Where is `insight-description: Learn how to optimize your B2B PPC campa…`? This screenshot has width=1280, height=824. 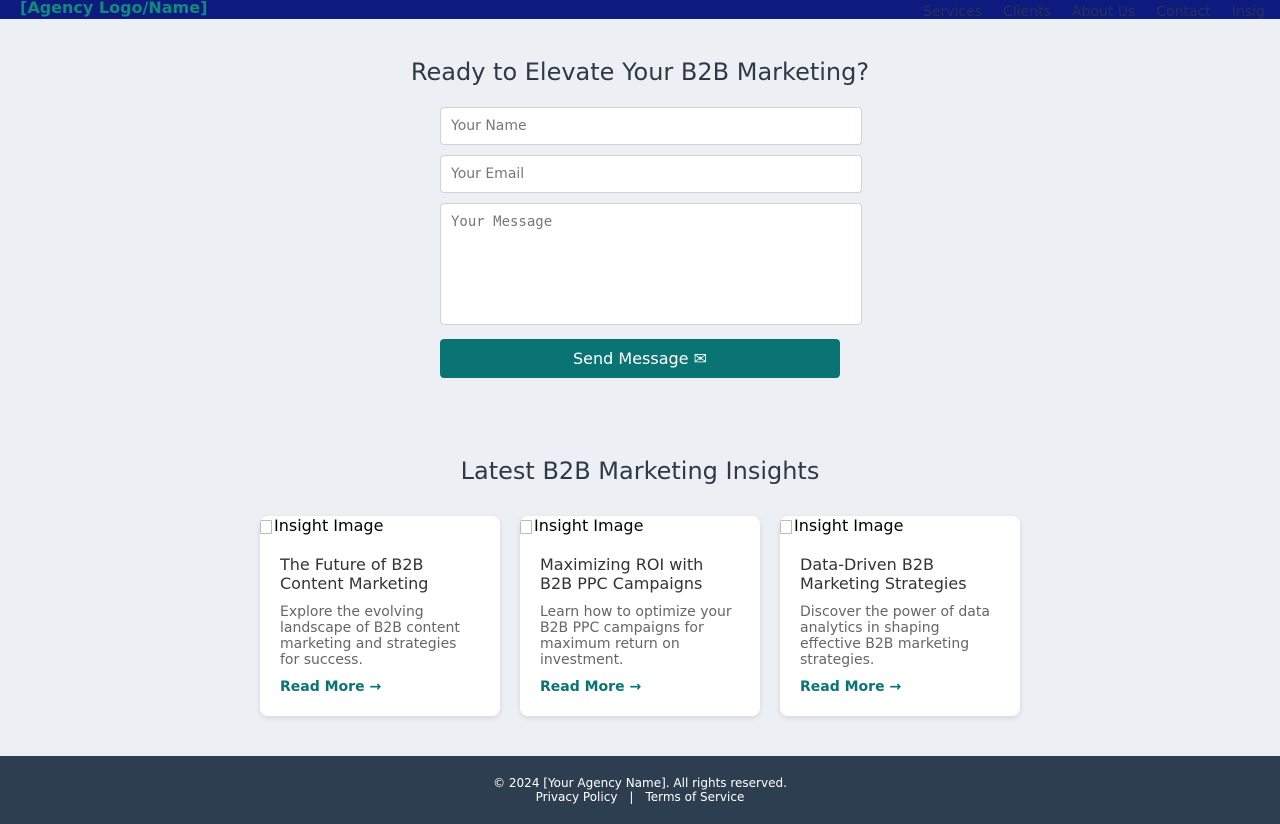 insight-description: Learn how to optimize your B2B PPC campa… is located at coordinates (636, 636).